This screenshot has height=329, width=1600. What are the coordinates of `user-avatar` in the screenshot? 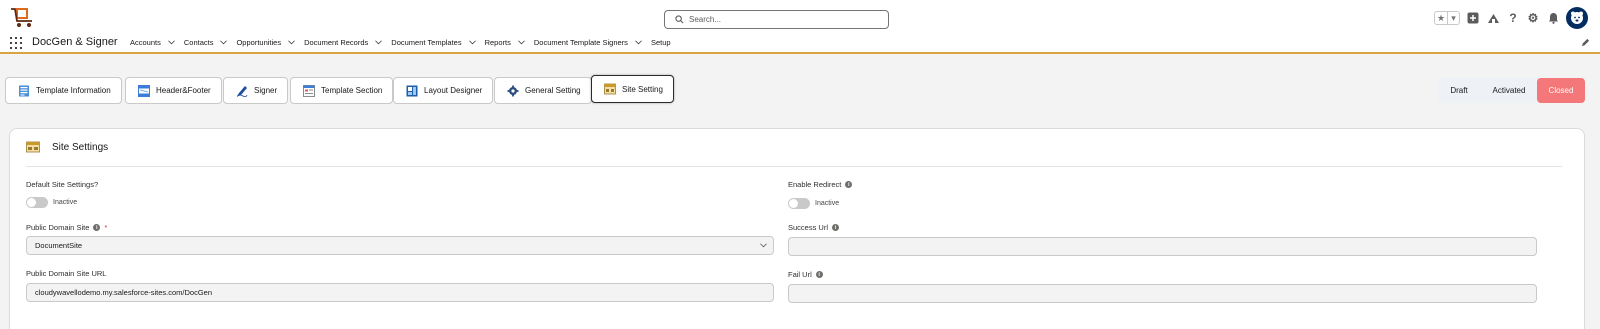 It's located at (1577, 18).